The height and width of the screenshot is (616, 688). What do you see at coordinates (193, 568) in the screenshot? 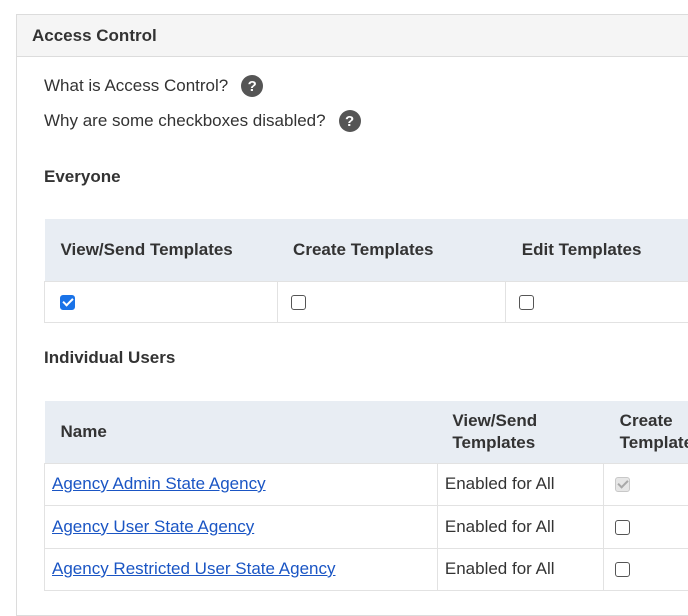
I see `user-link: Agency Restricted User State Agency` at bounding box center [193, 568].